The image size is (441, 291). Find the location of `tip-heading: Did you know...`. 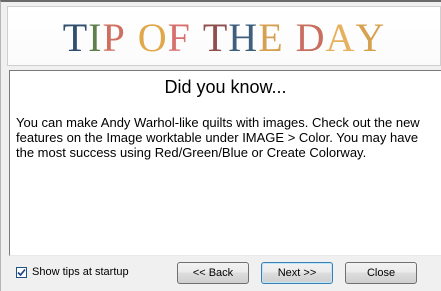

tip-heading: Did you know... is located at coordinates (225, 87).